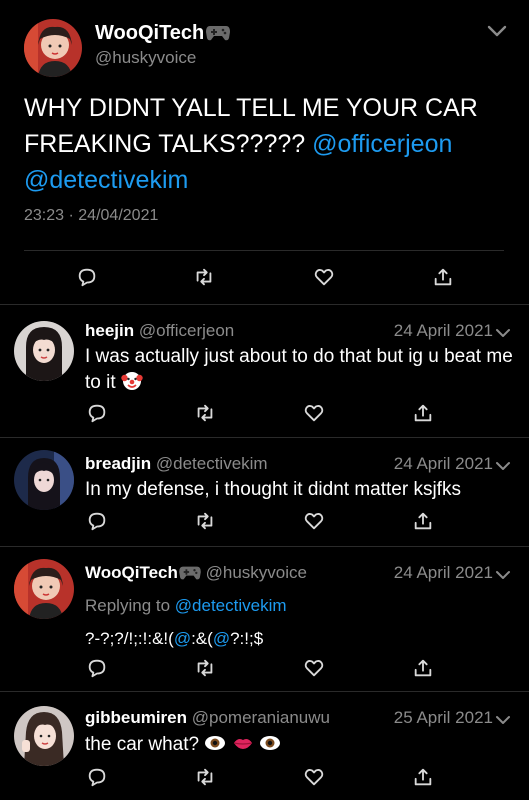 The image size is (529, 800). Describe the element at coordinates (261, 717) in the screenshot. I see `handle: @pomeranianuwu` at that location.